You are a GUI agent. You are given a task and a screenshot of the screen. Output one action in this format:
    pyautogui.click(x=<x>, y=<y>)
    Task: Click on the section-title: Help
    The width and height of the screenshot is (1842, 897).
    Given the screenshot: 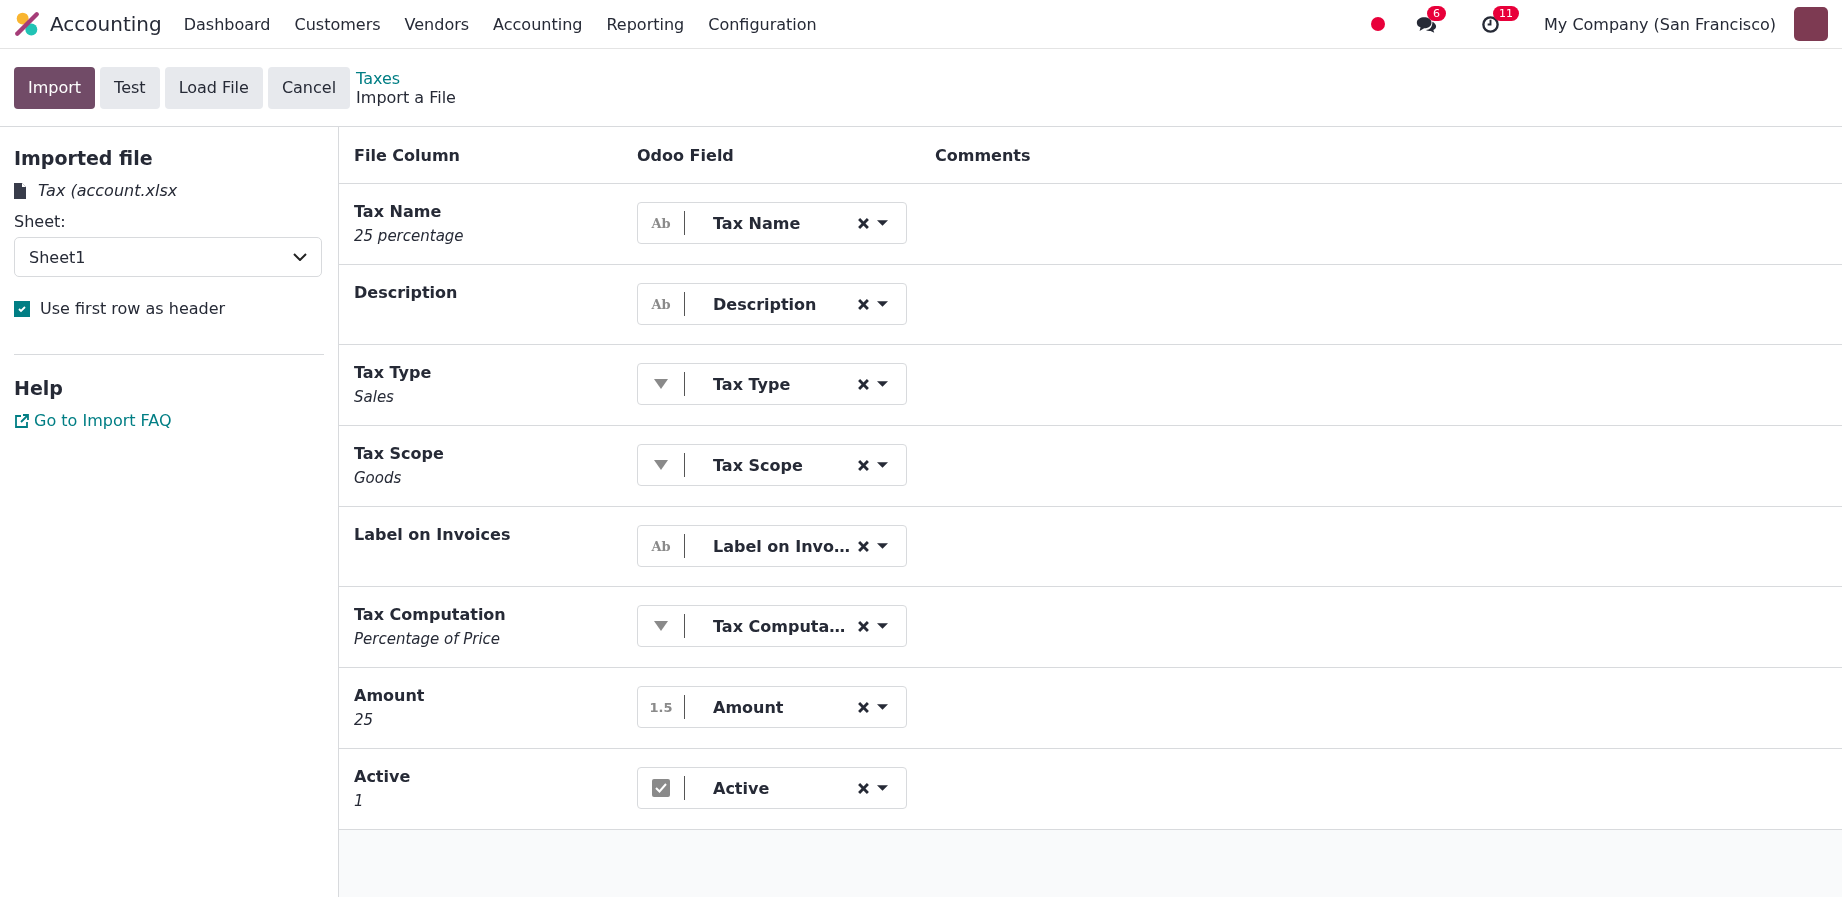 What is the action you would take?
    pyautogui.click(x=39, y=388)
    